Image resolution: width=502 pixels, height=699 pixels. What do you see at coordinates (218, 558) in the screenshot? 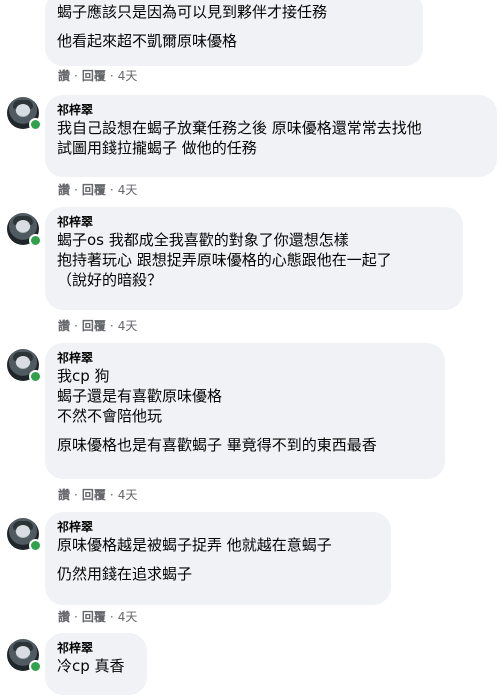
I see `comment-bubble: 祁梓翠 原味優格越是被蝎子捉弄 他就越在意蝎子 仍然用錢在追求蝎子` at bounding box center [218, 558].